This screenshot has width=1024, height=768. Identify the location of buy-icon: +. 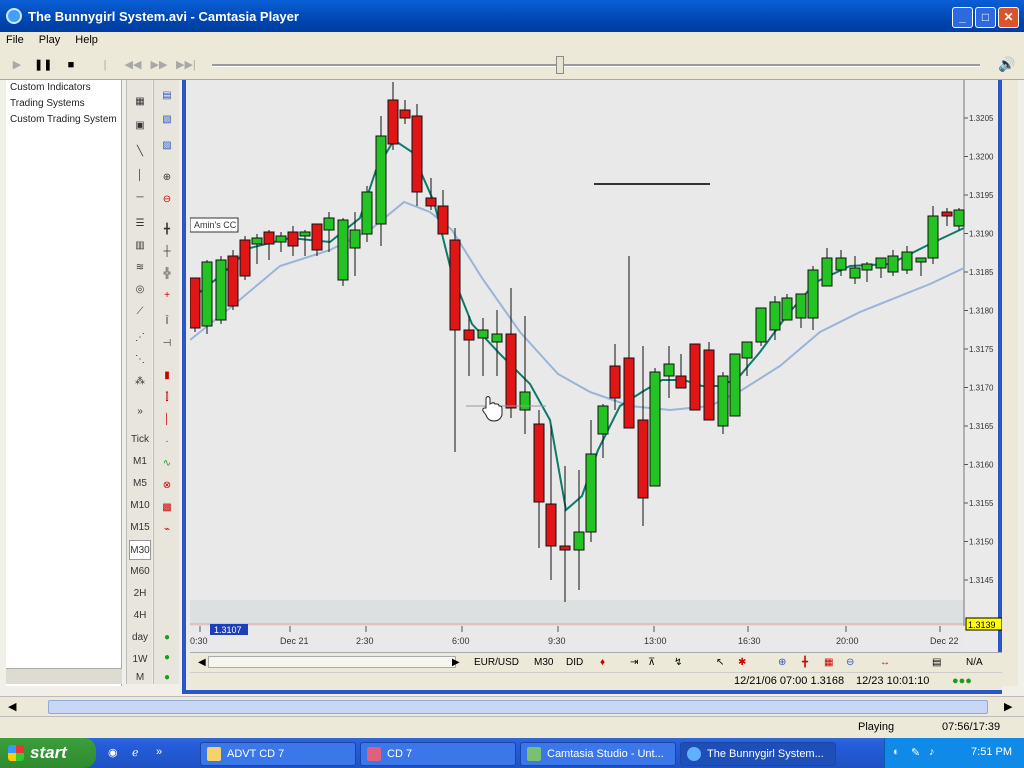
(167, 296).